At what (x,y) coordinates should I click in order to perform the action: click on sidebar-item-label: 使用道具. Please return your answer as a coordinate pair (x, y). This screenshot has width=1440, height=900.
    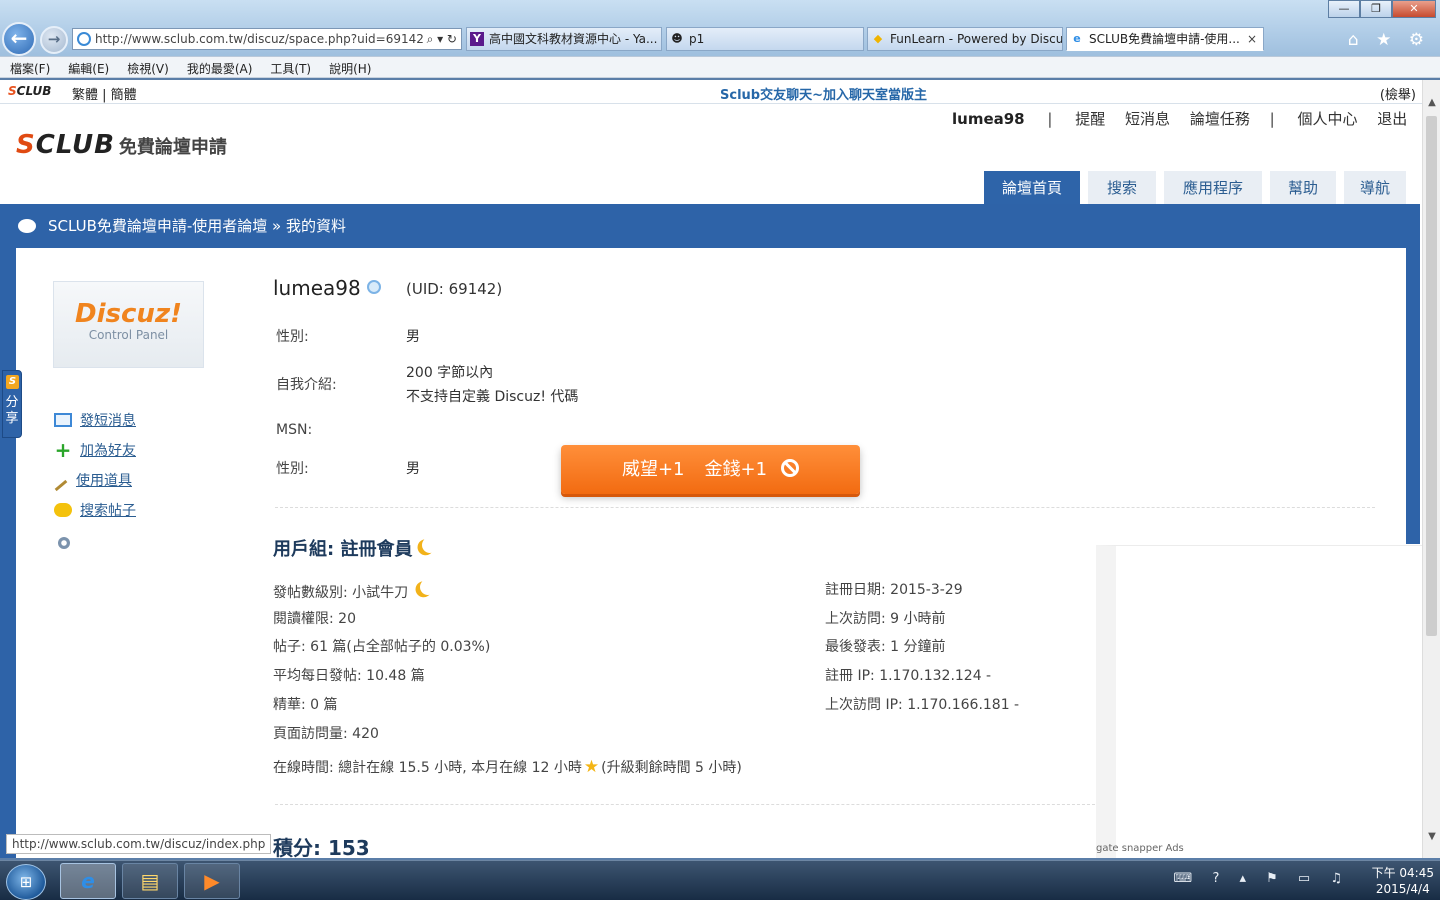
    Looking at the image, I should click on (104, 481).